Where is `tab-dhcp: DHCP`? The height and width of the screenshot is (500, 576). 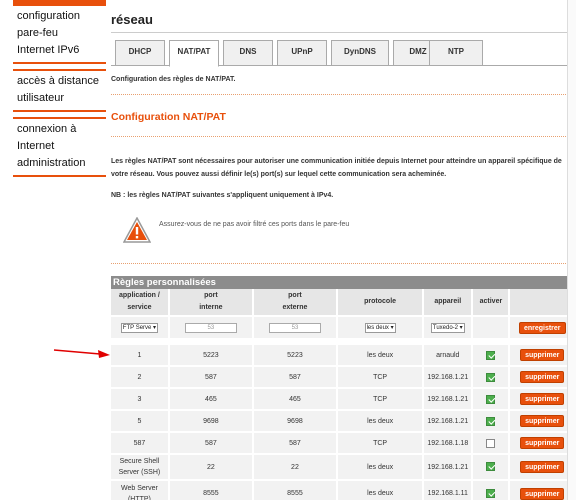 tab-dhcp: DHCP is located at coordinates (140, 53).